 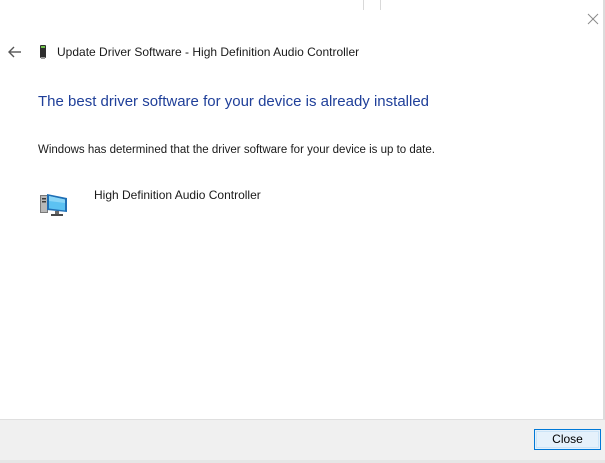 I want to click on top-edge, so click(x=302, y=5).